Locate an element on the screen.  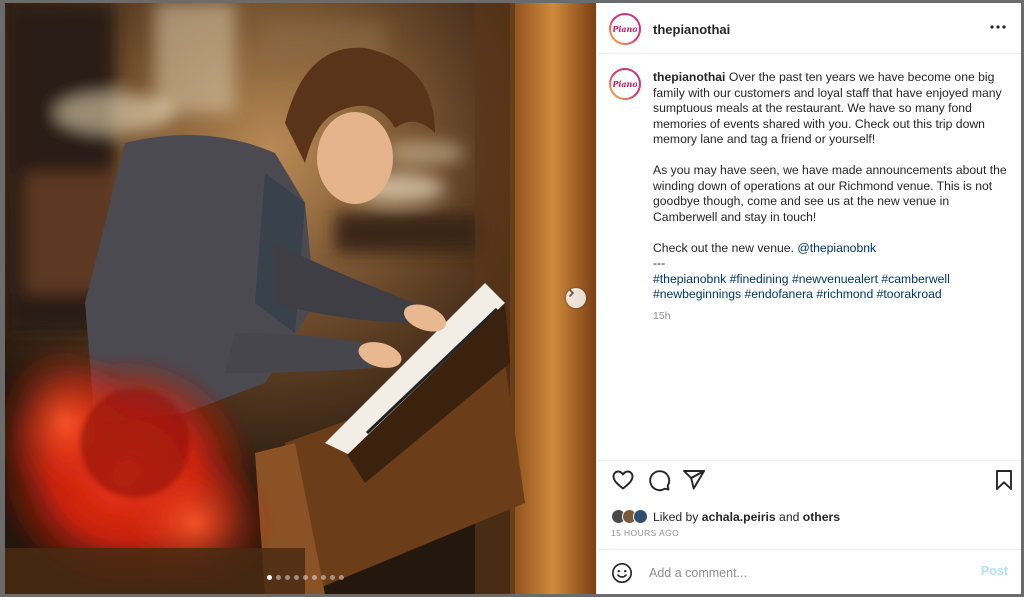
caption-time: 15h is located at coordinates (662, 316).